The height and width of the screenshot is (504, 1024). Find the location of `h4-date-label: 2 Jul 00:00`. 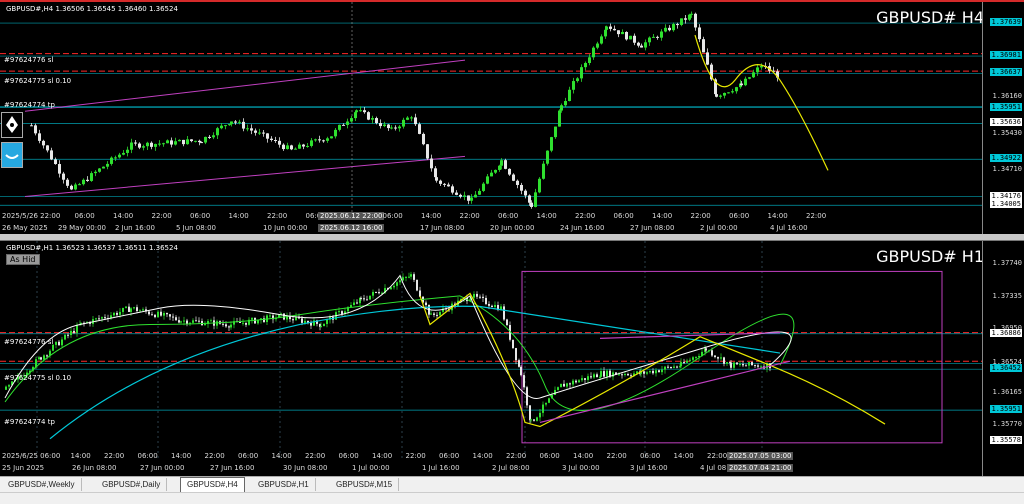

h4-date-label: 2 Jul 00:00 is located at coordinates (719, 228).